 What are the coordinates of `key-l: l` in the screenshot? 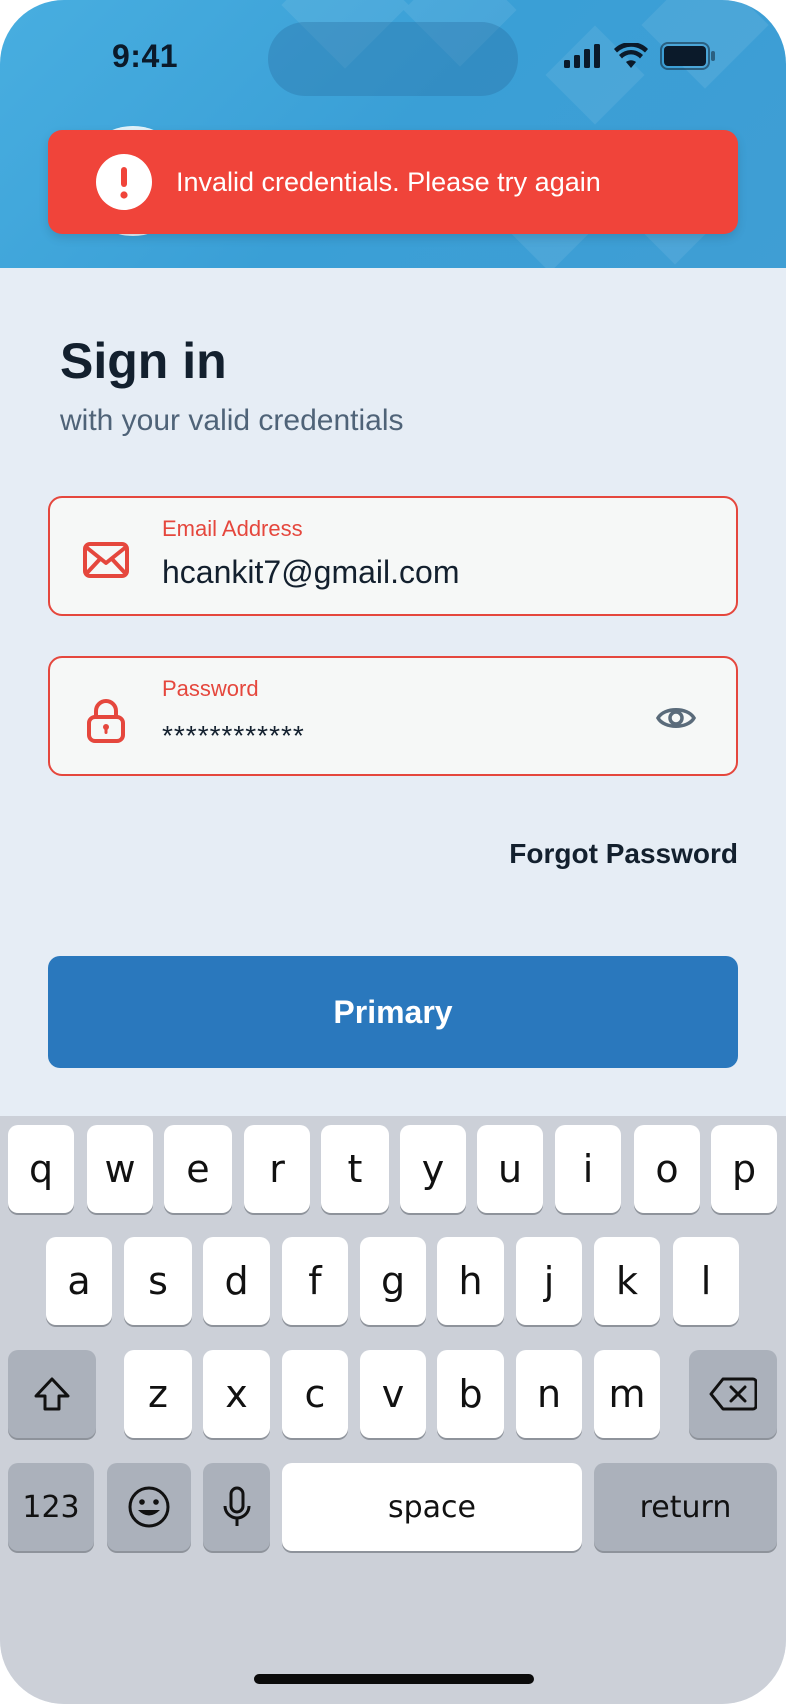 It's located at (706, 1281).